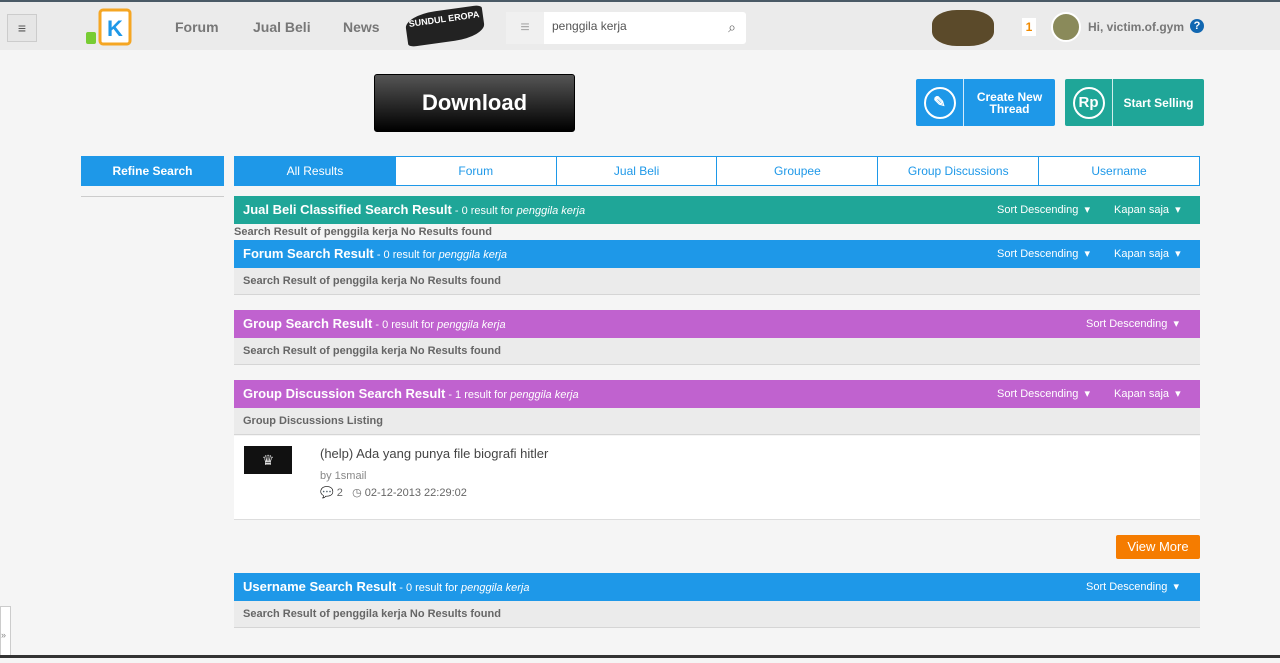 The width and height of the screenshot is (1280, 663). What do you see at coordinates (940, 102) in the screenshot?
I see `pencil-icon: ✎` at bounding box center [940, 102].